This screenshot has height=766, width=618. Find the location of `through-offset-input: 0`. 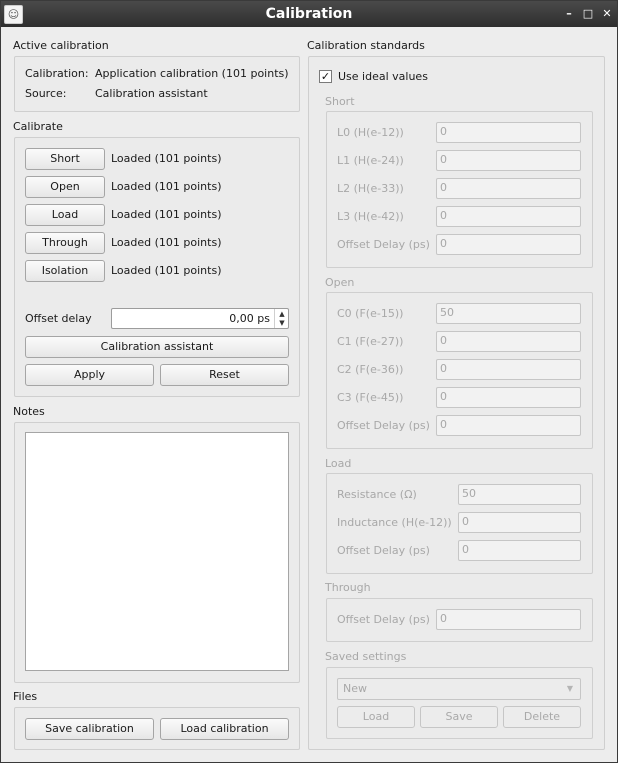

through-offset-input: 0 is located at coordinates (508, 619).